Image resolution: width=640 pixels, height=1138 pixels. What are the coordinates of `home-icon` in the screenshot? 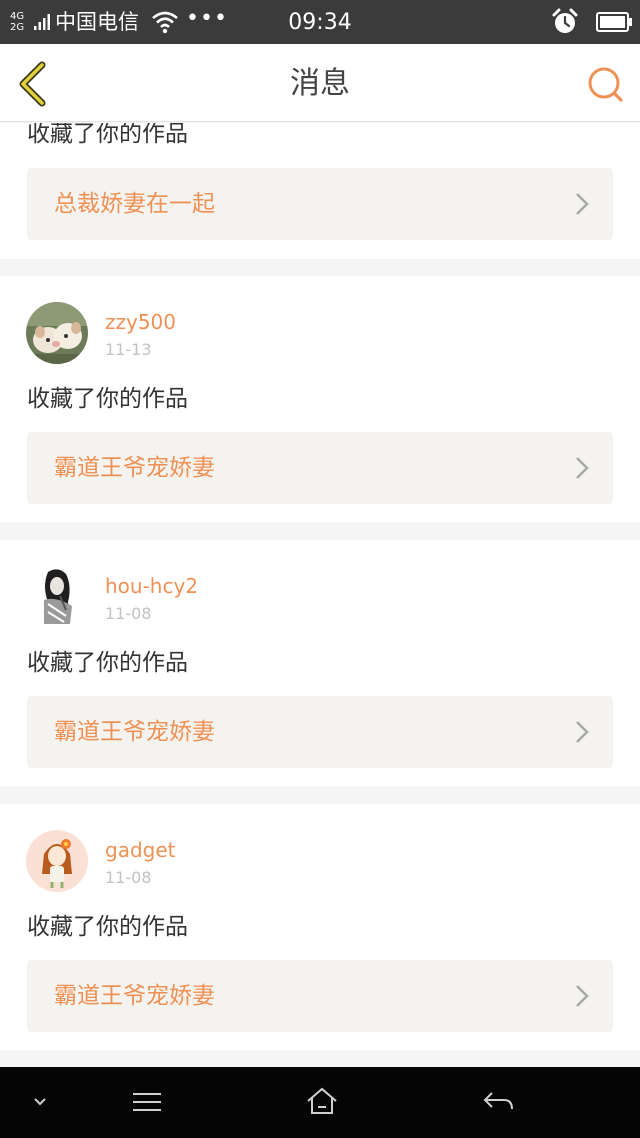 It's located at (322, 1102).